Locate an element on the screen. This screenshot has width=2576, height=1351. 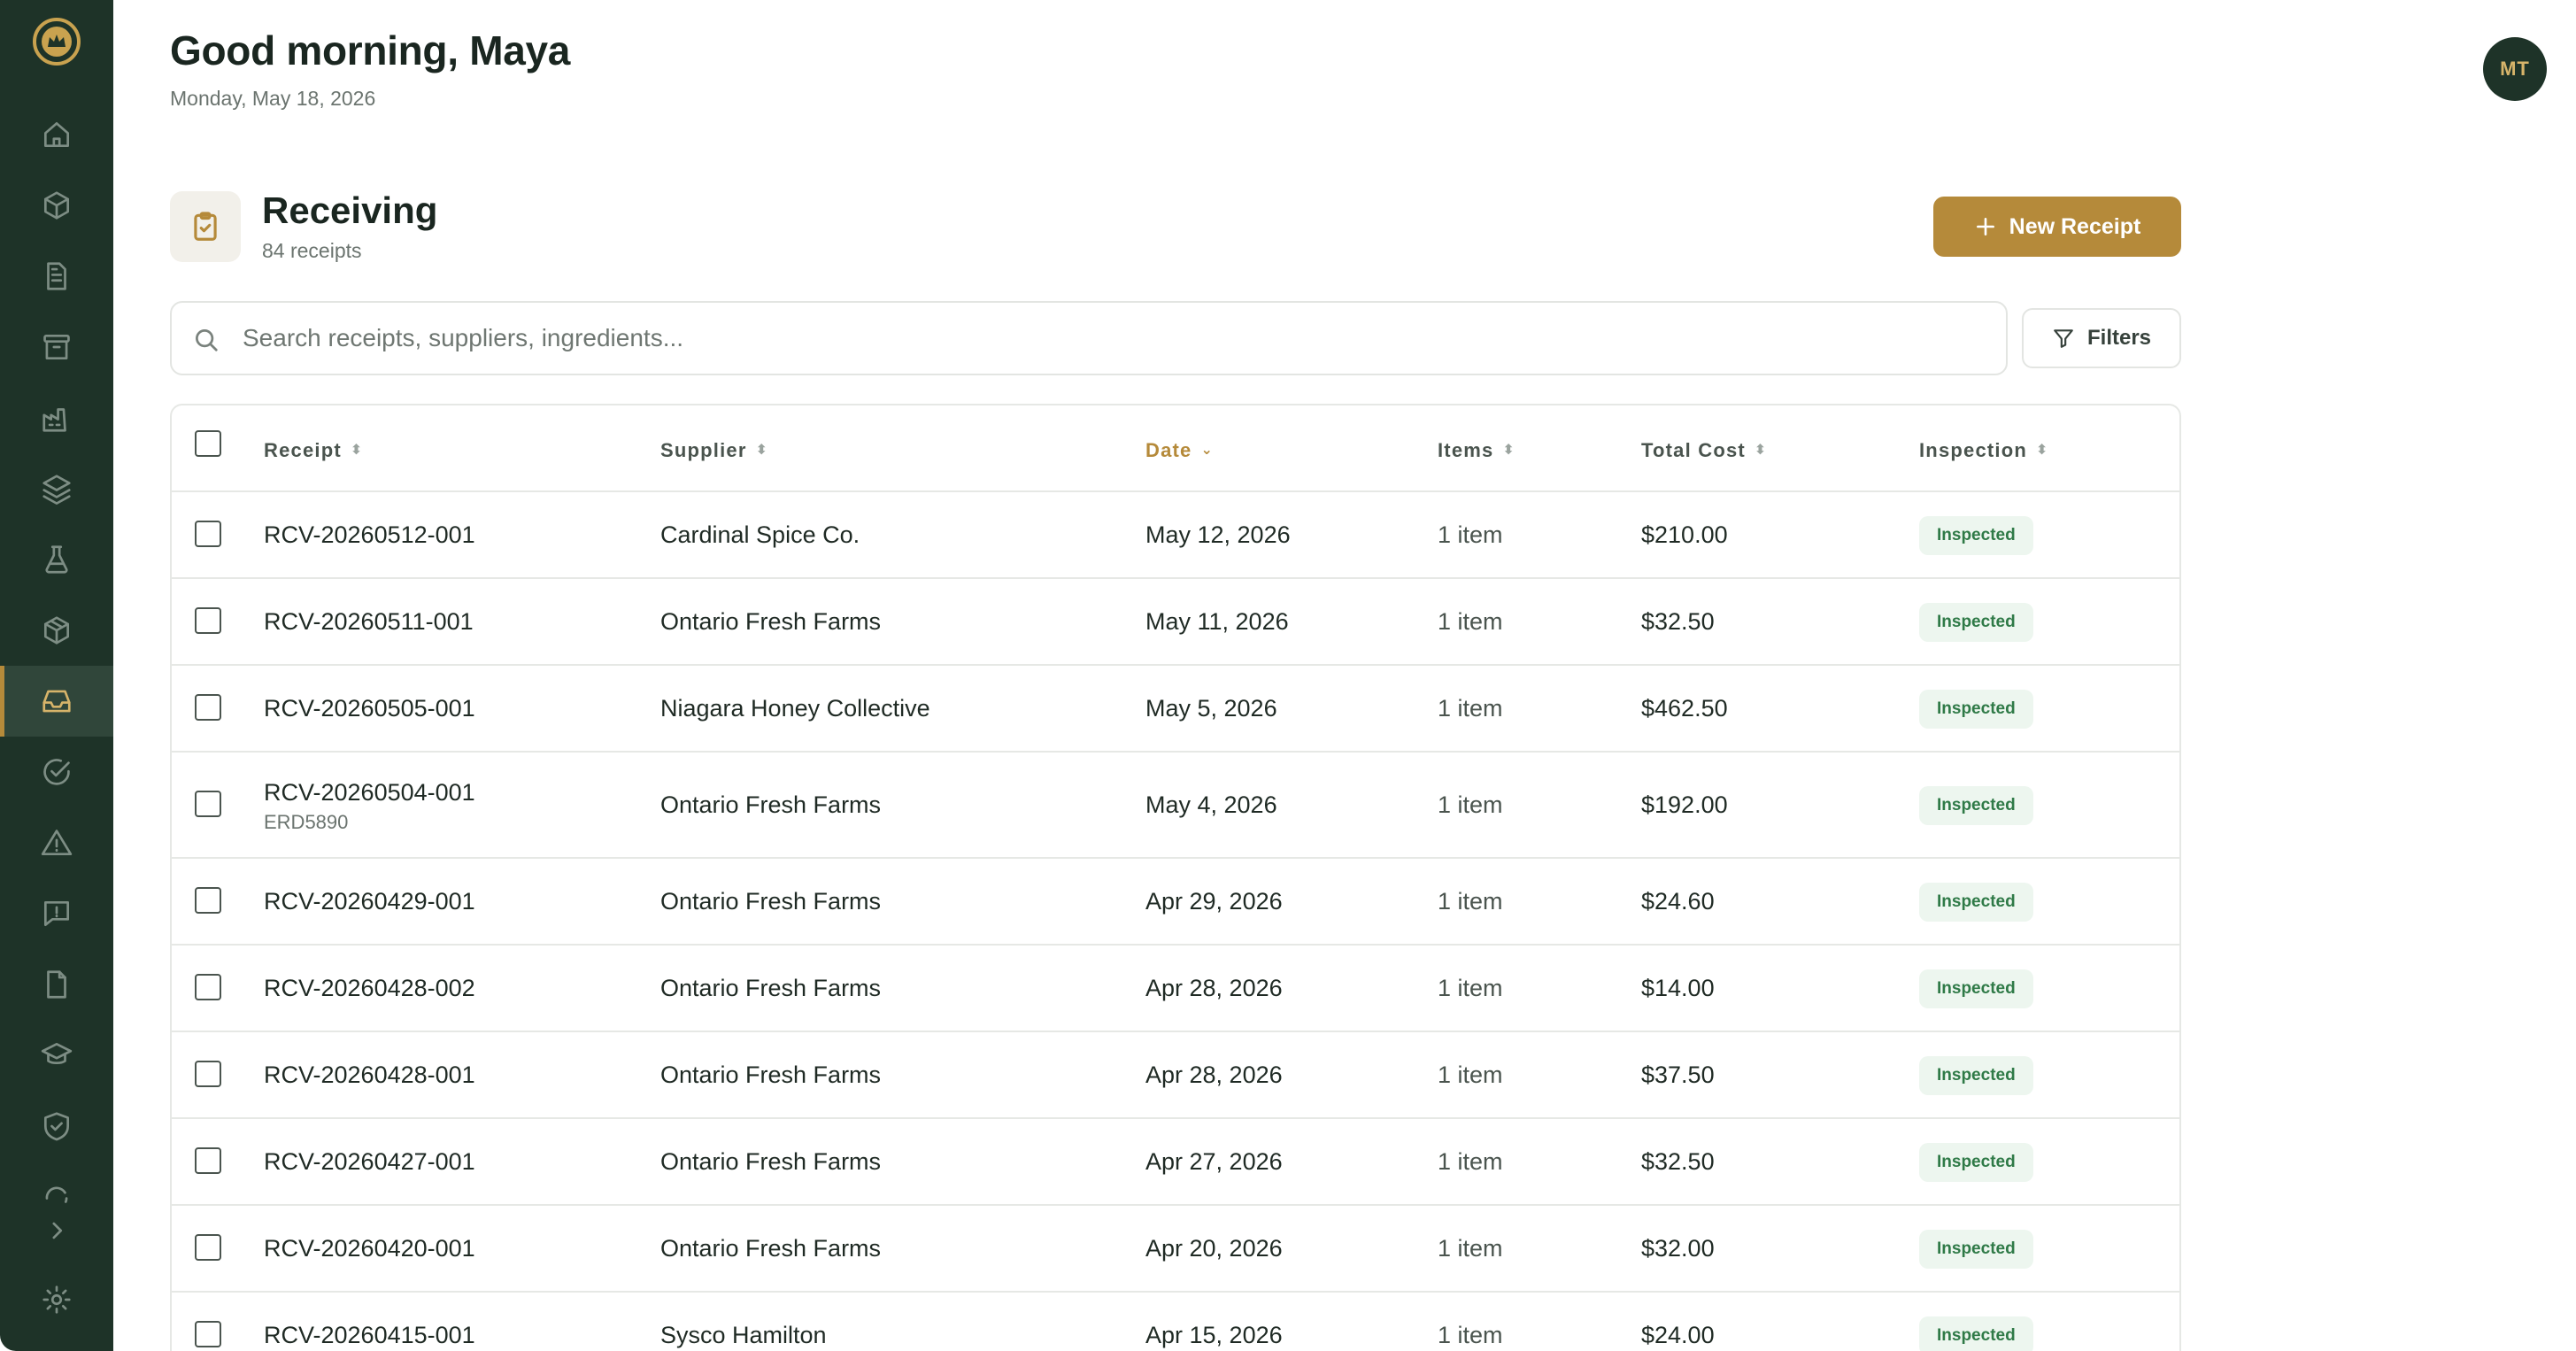
sidebar-item-gear is located at coordinates (56, 1300).